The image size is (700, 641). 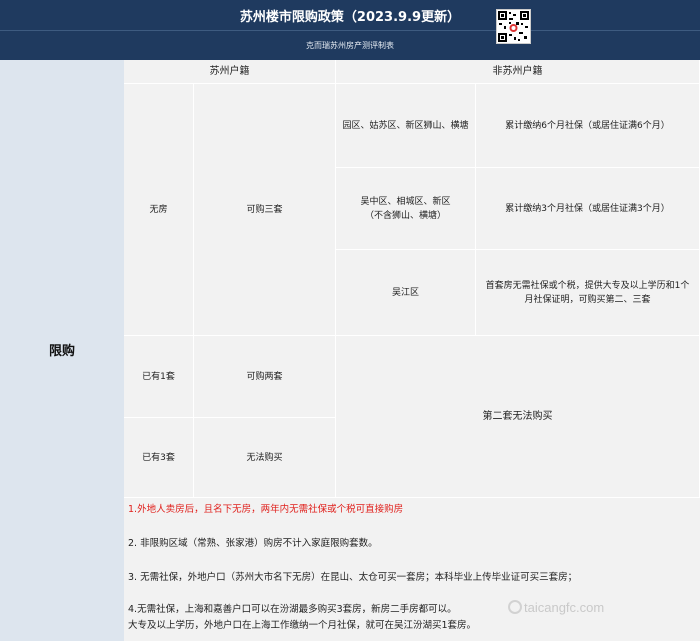 What do you see at coordinates (518, 72) in the screenshot?
I see `column-header-nonlocal: 非苏州户籍` at bounding box center [518, 72].